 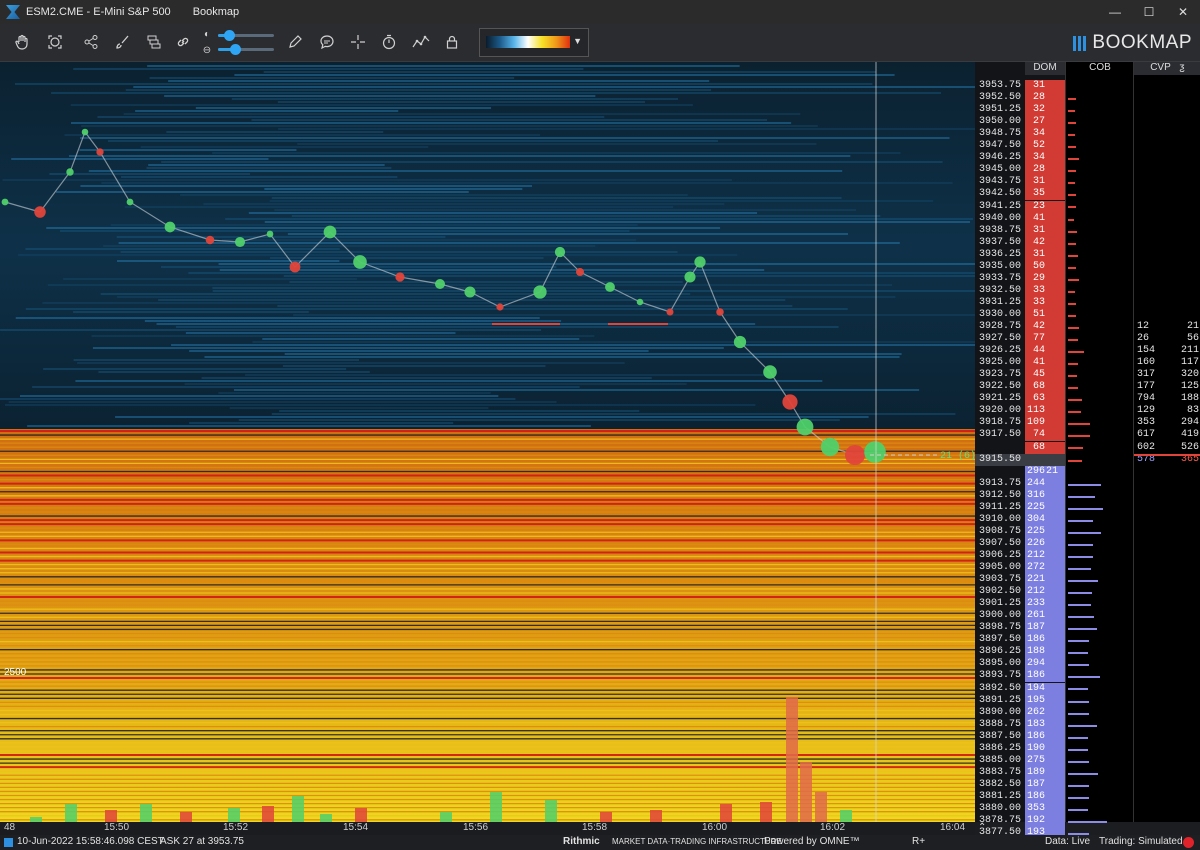 I want to click on bid-size-cell: 262, so click(x=1045, y=712).